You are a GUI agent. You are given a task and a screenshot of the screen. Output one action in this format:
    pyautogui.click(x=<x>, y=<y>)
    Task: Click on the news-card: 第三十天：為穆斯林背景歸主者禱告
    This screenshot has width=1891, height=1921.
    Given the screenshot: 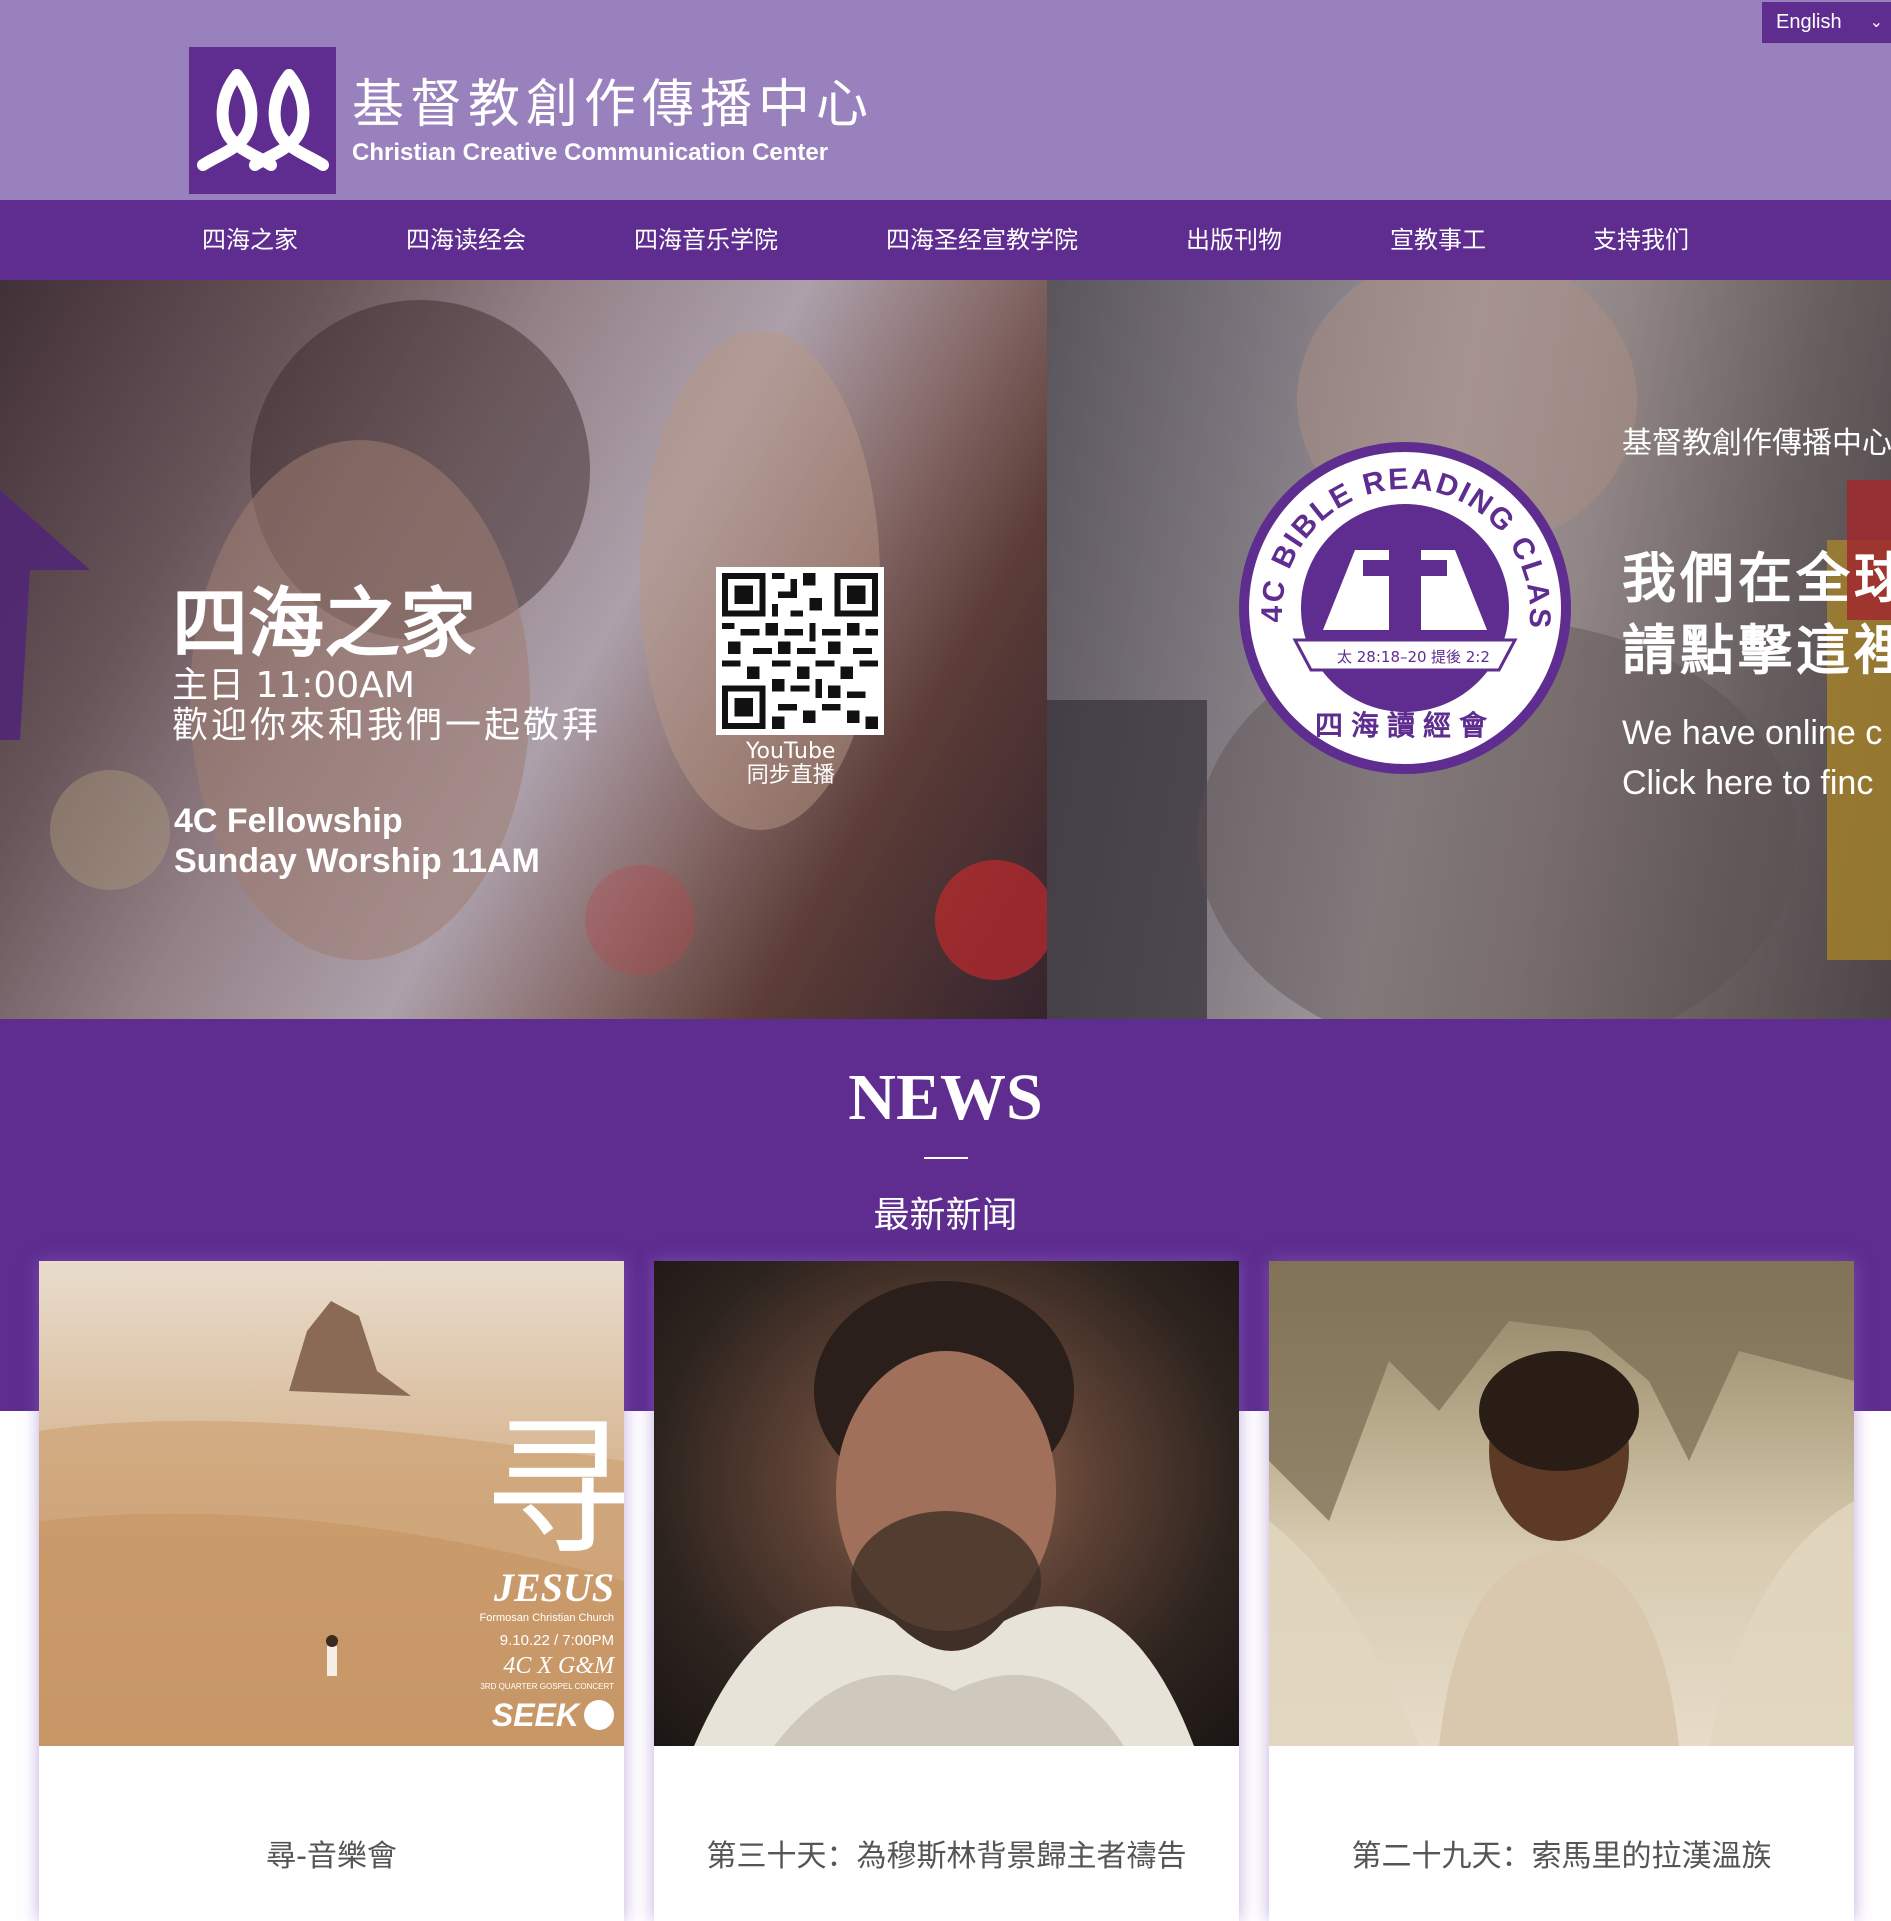 What is the action you would take?
    pyautogui.click(x=946, y=1591)
    